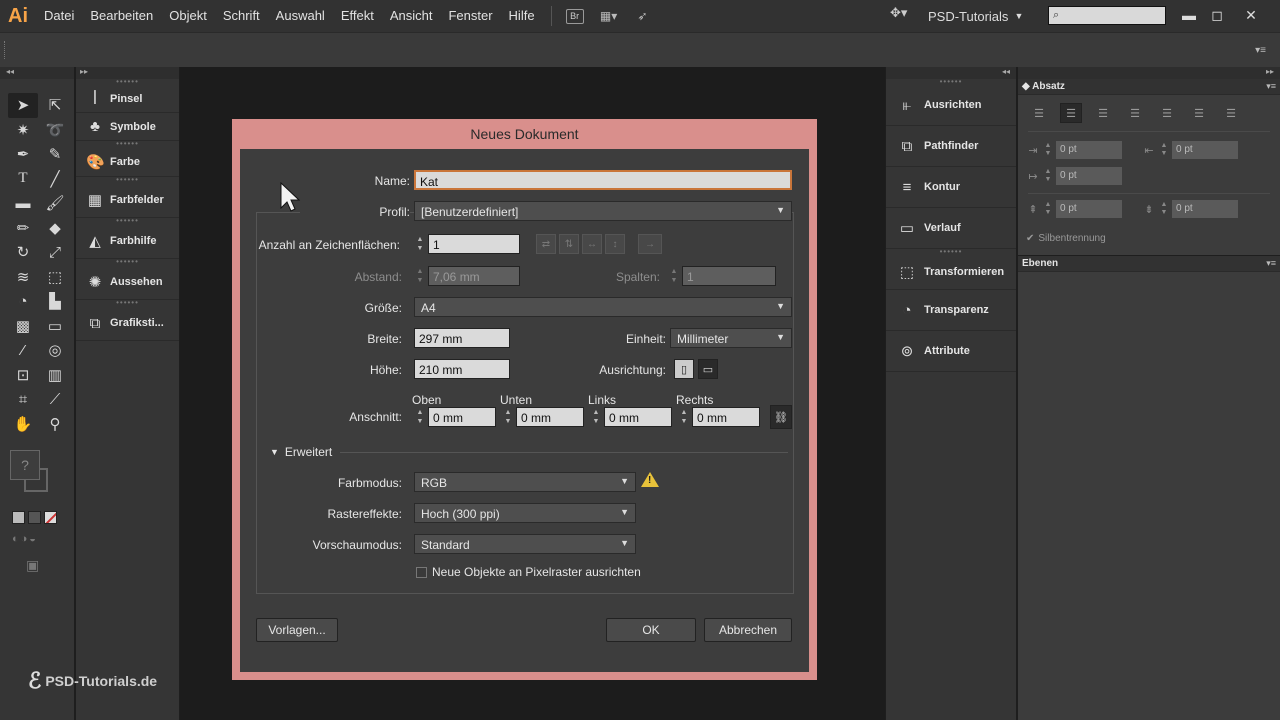  What do you see at coordinates (127, 282) in the screenshot?
I see `panel-aussehen: ✺ Aussehen` at bounding box center [127, 282].